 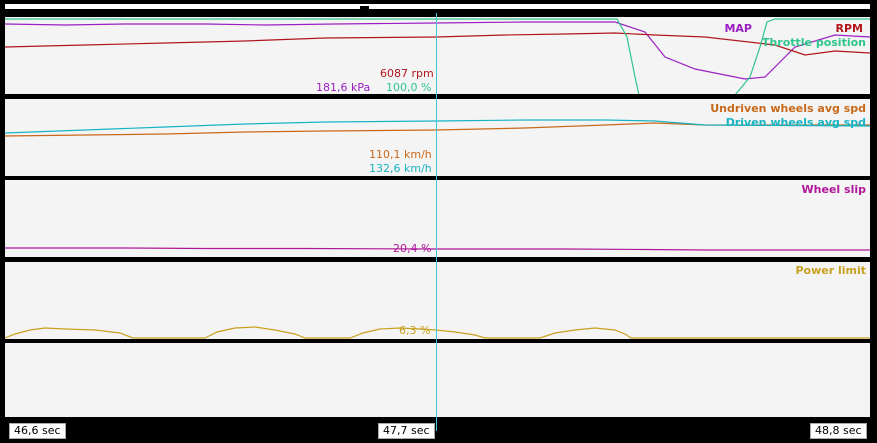 I want to click on driven-speed-label: Driven wheels avg spd, so click(x=795, y=122).